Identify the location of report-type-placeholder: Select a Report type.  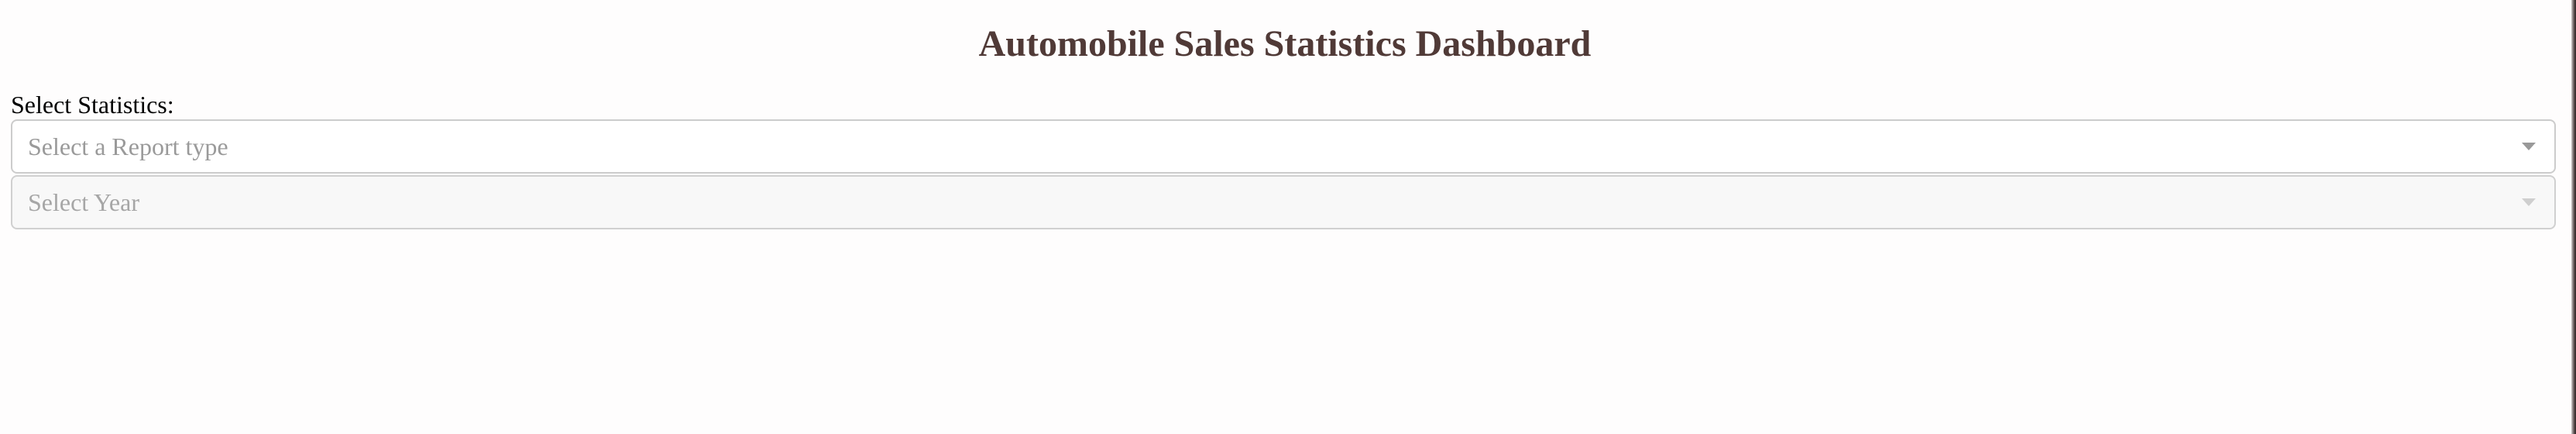
(128, 146).